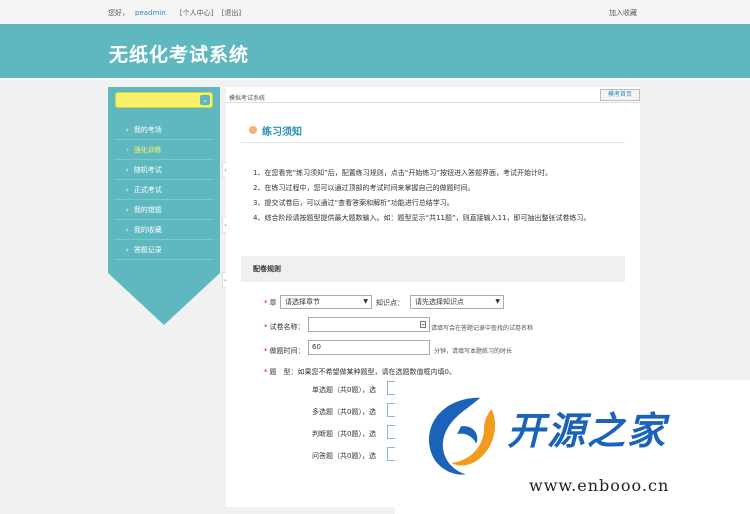 This screenshot has height=514, width=750. What do you see at coordinates (360, 372) in the screenshot?
I see `type-label: * 题 型：如果您不希望做某种题型，请在选题数值框内填0。` at bounding box center [360, 372].